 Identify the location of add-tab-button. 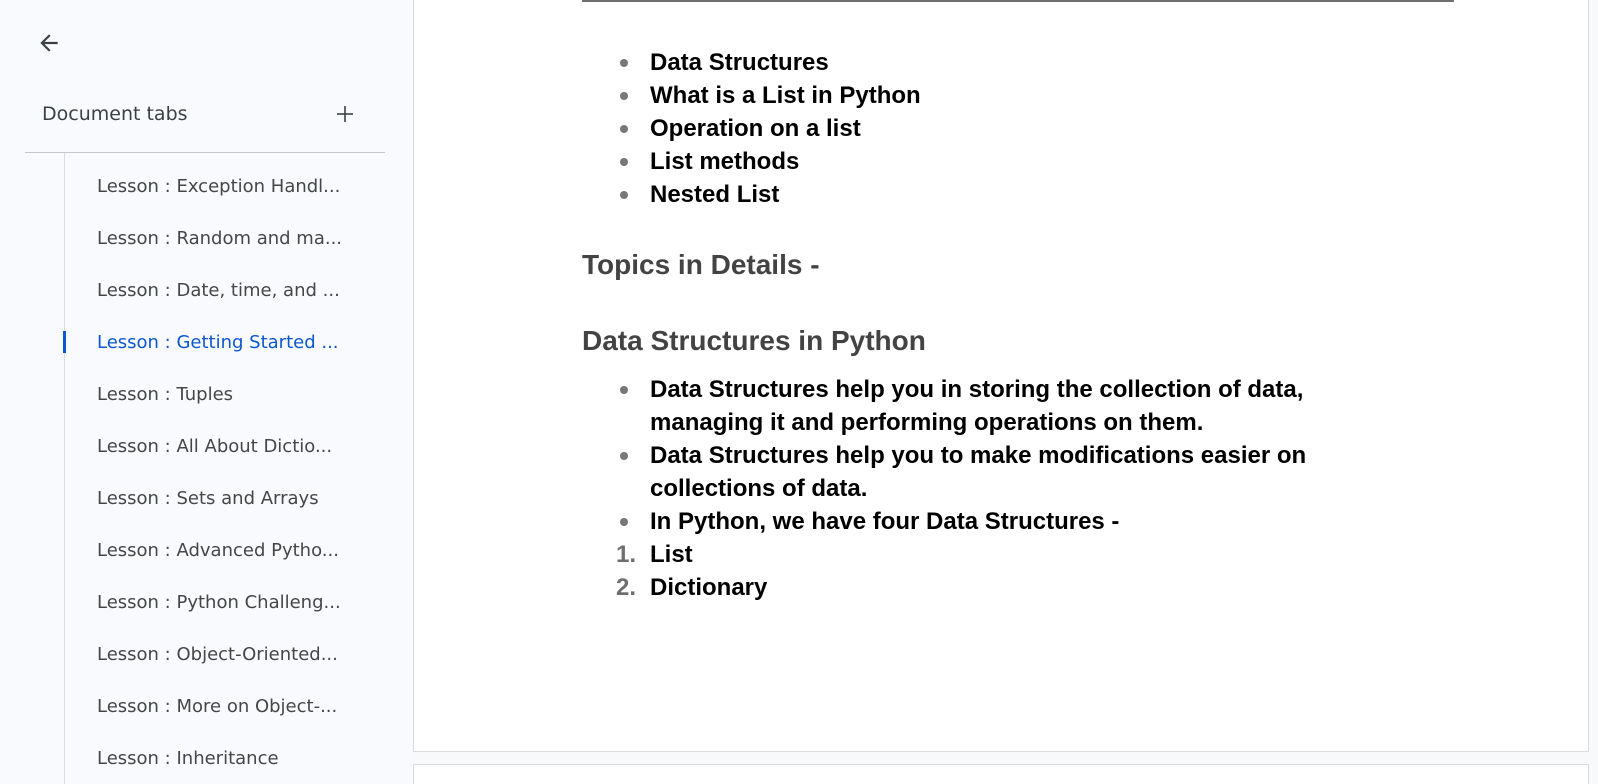
(345, 114).